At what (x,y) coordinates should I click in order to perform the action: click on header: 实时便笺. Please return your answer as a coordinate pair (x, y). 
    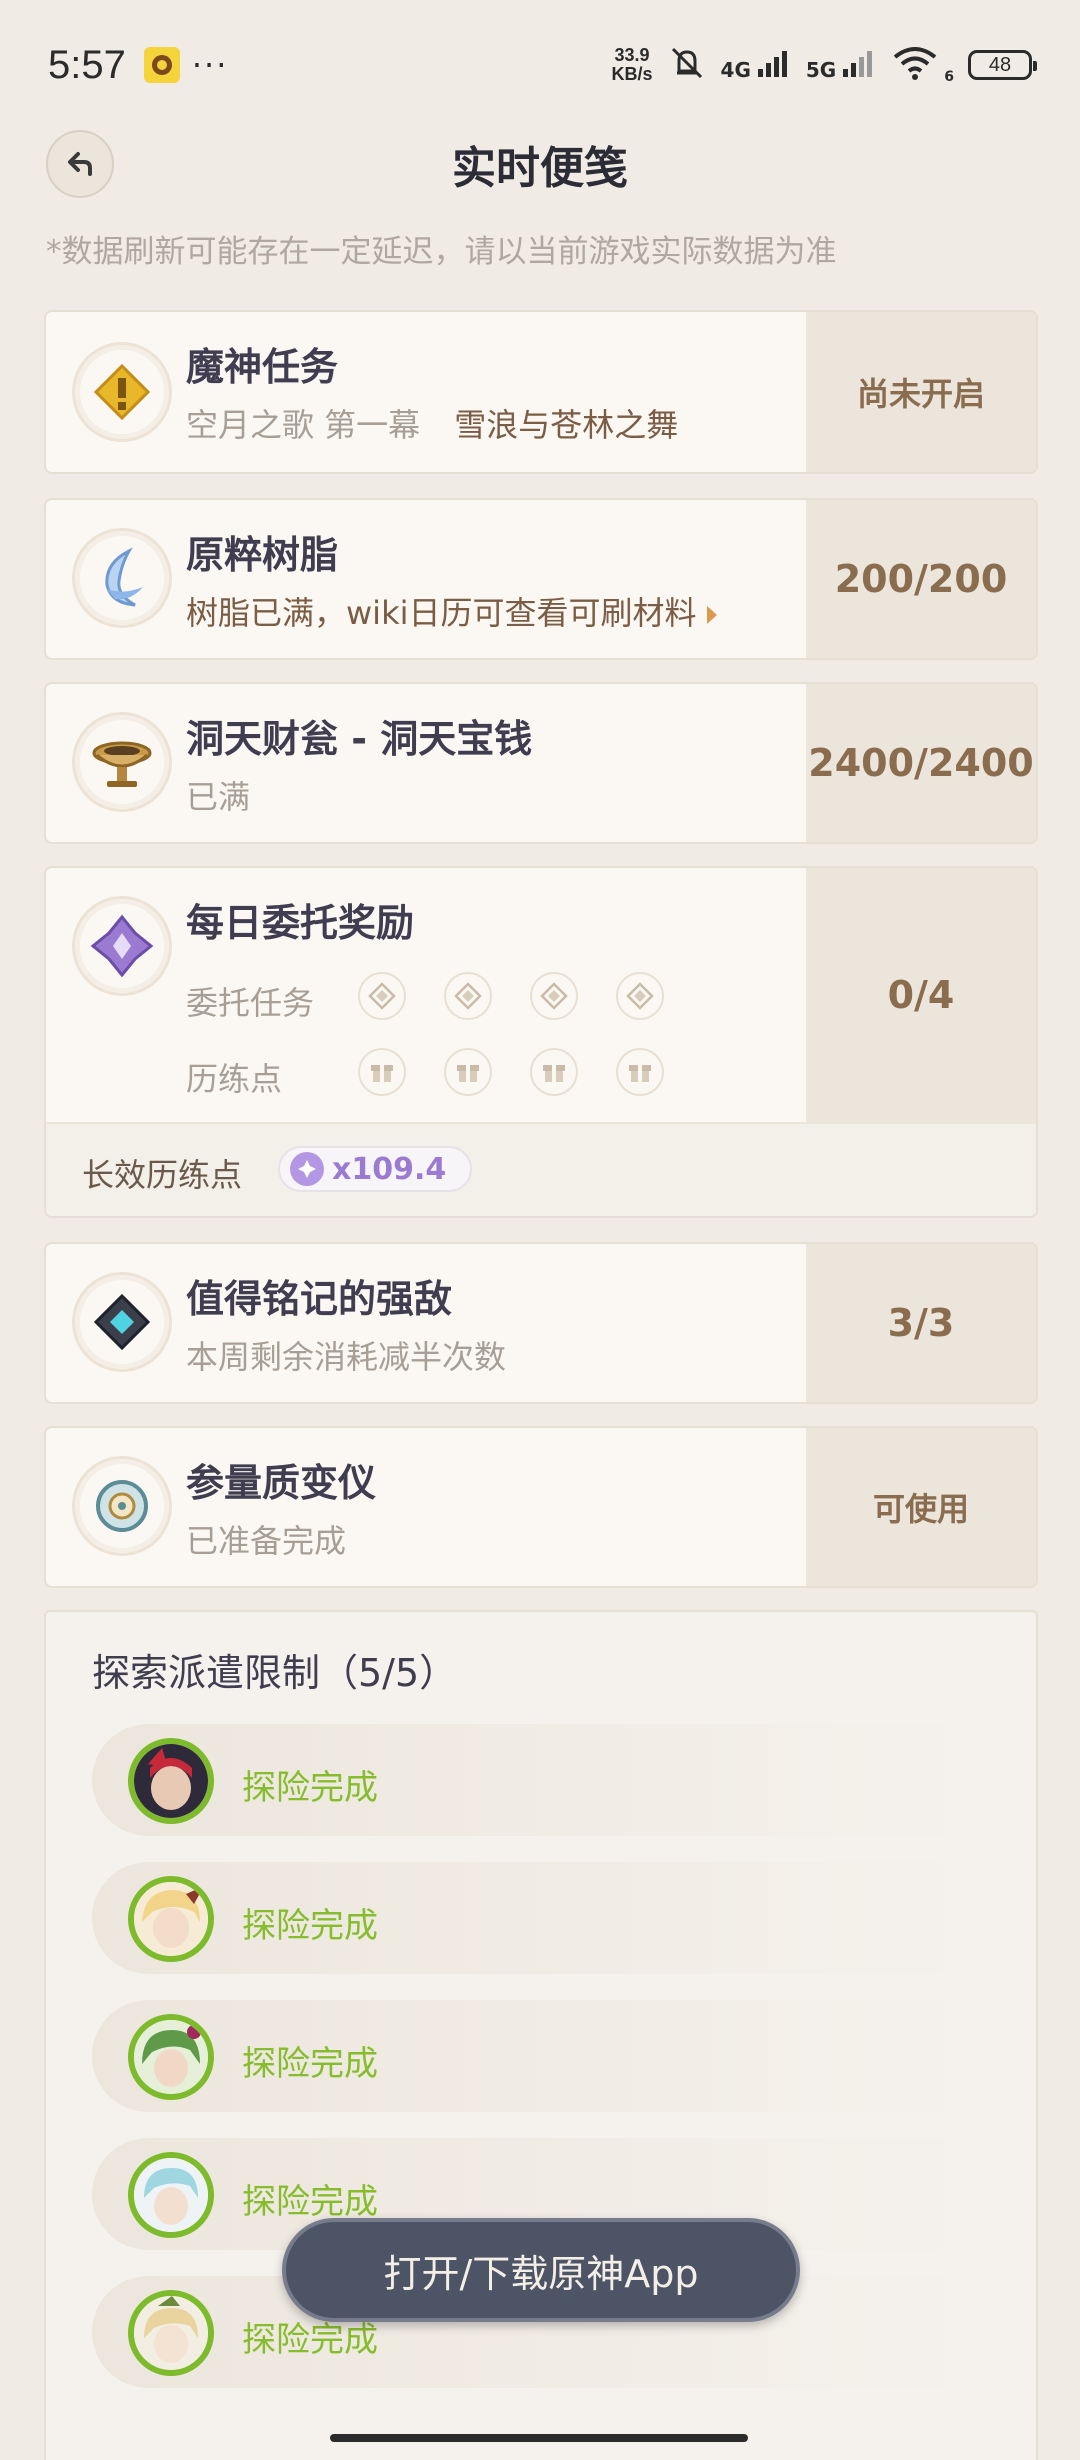
    Looking at the image, I should click on (540, 163).